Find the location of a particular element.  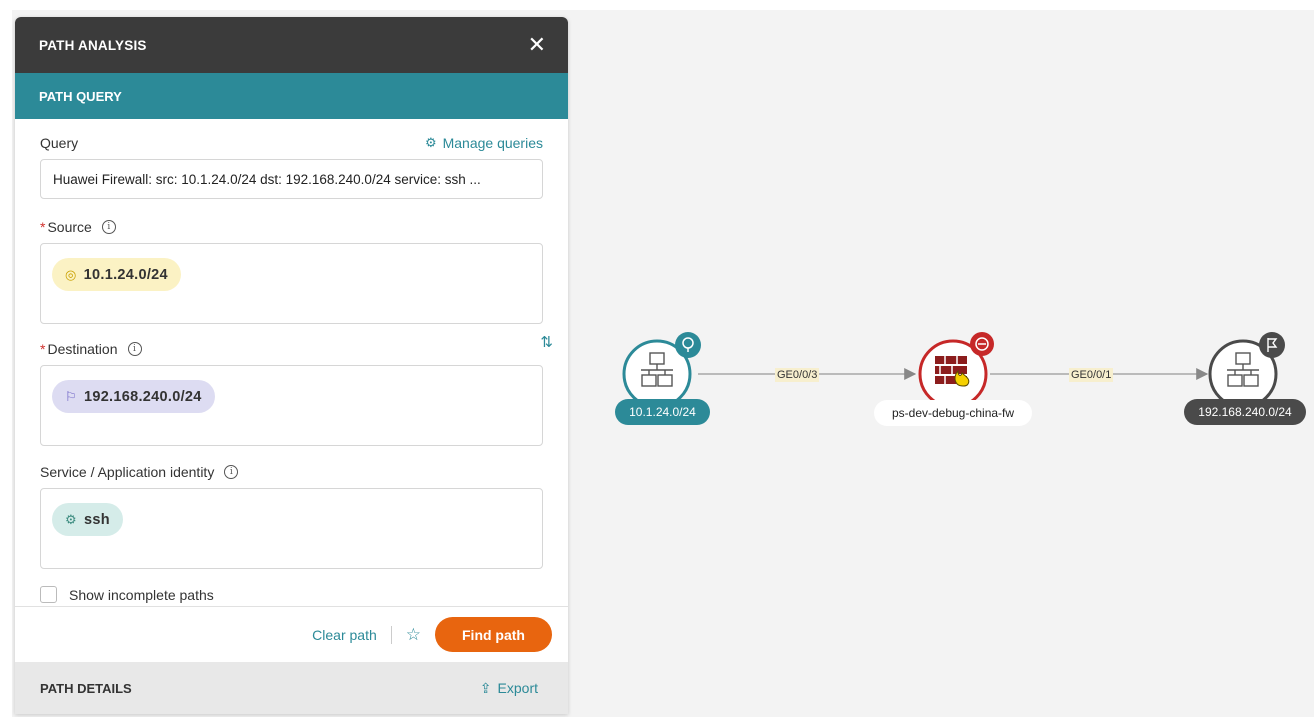

manage-queries-link: ⚙ Manage queries is located at coordinates (484, 143).